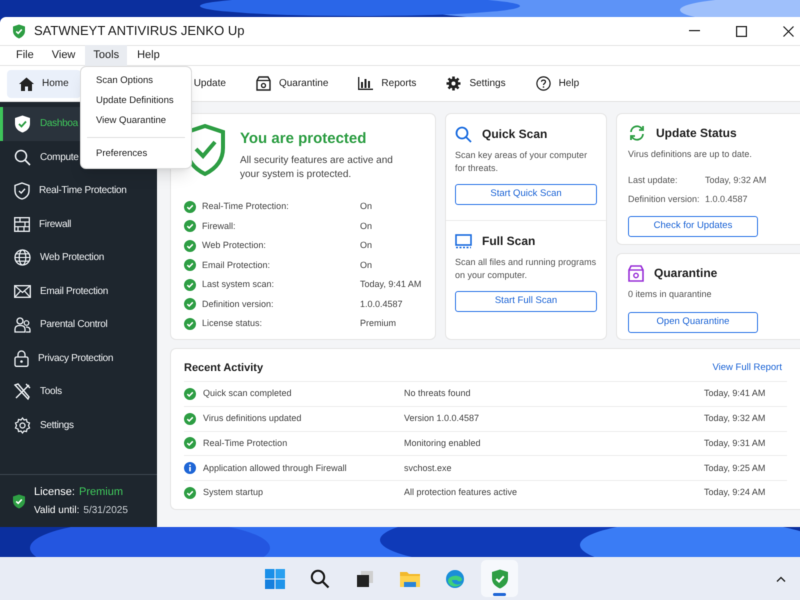 The width and height of the screenshot is (800, 600). Describe the element at coordinates (237, 265) in the screenshot. I see `status-label: Email Protection:` at that location.